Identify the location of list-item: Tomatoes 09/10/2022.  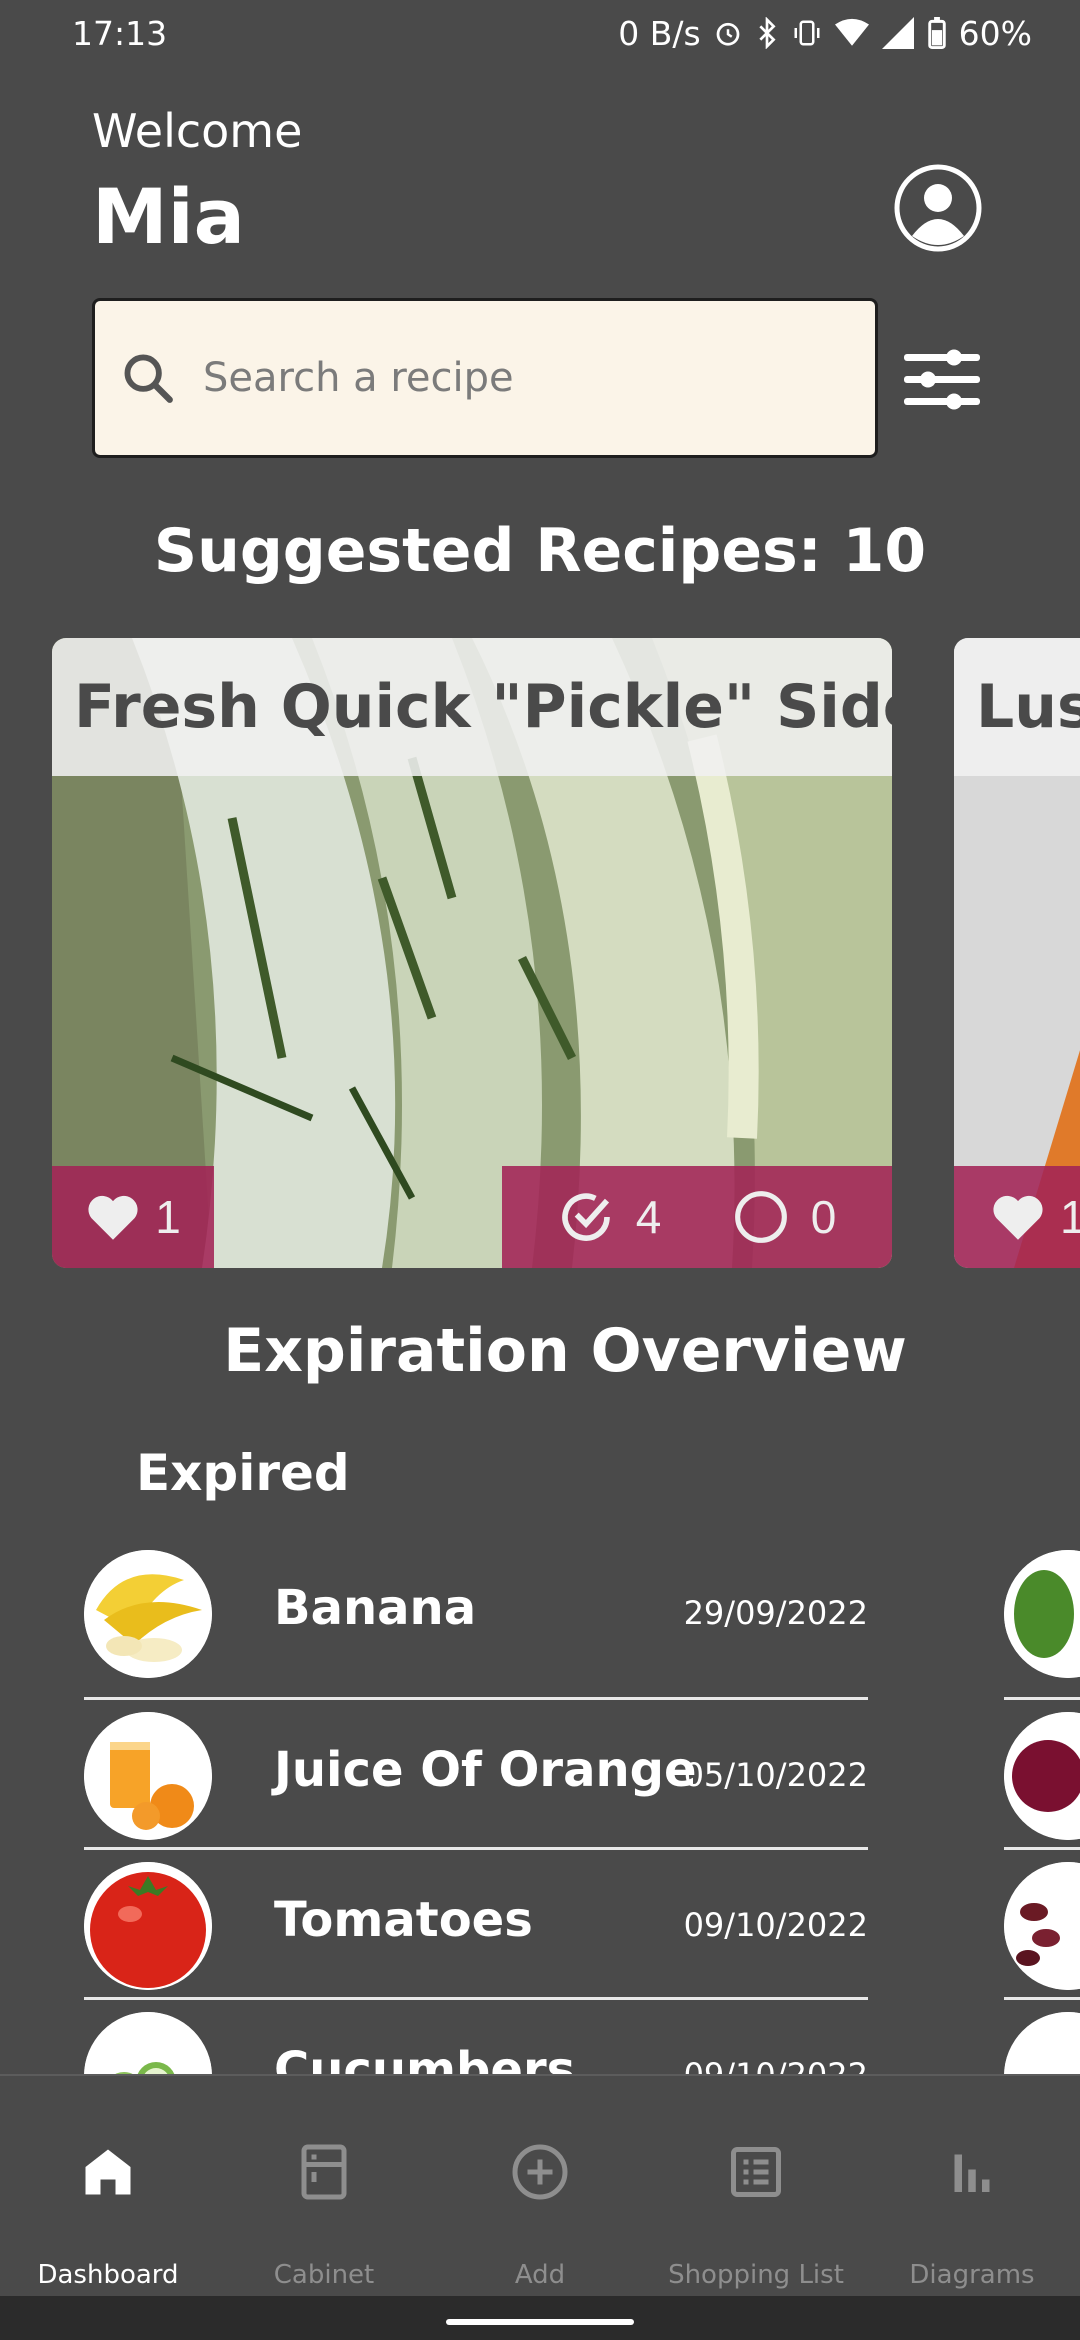
(476, 1925).